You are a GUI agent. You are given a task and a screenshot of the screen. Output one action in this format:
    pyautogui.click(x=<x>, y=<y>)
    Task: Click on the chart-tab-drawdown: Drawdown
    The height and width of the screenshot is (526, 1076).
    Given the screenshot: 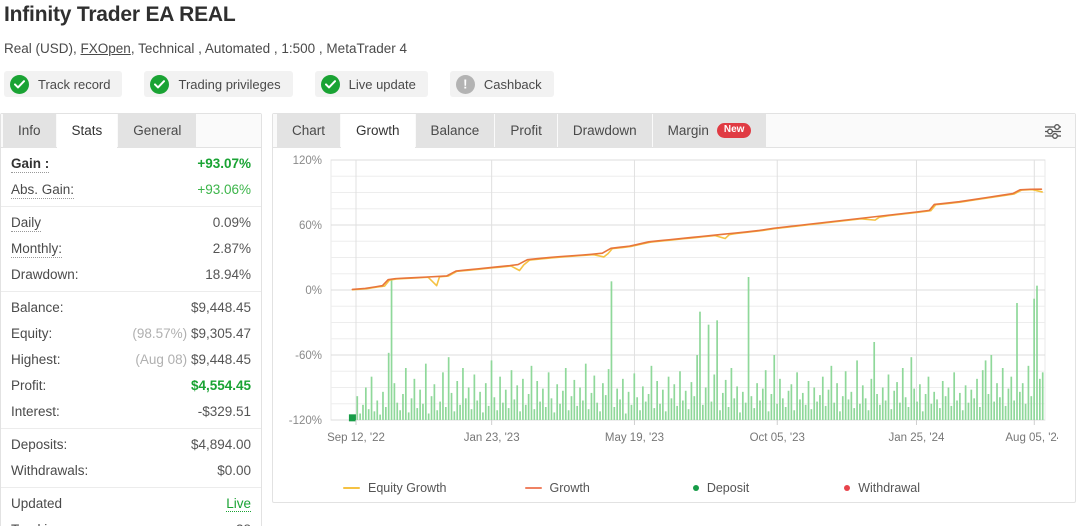 What is the action you would take?
    pyautogui.click(x=604, y=130)
    